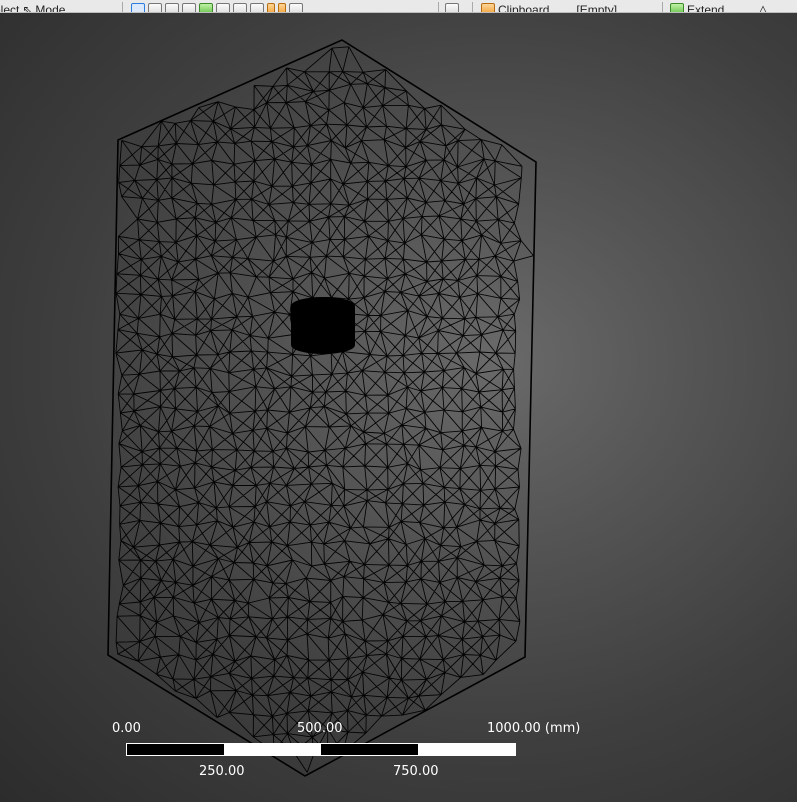  What do you see at coordinates (323, 325) in the screenshot?
I see `cylinder-hole` at bounding box center [323, 325].